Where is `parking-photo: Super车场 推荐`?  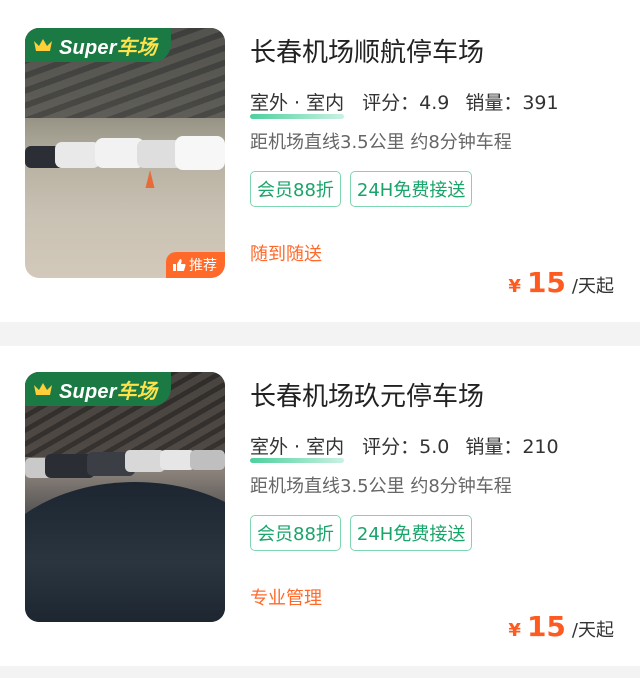
parking-photo: Super车场 推荐 is located at coordinates (125, 153).